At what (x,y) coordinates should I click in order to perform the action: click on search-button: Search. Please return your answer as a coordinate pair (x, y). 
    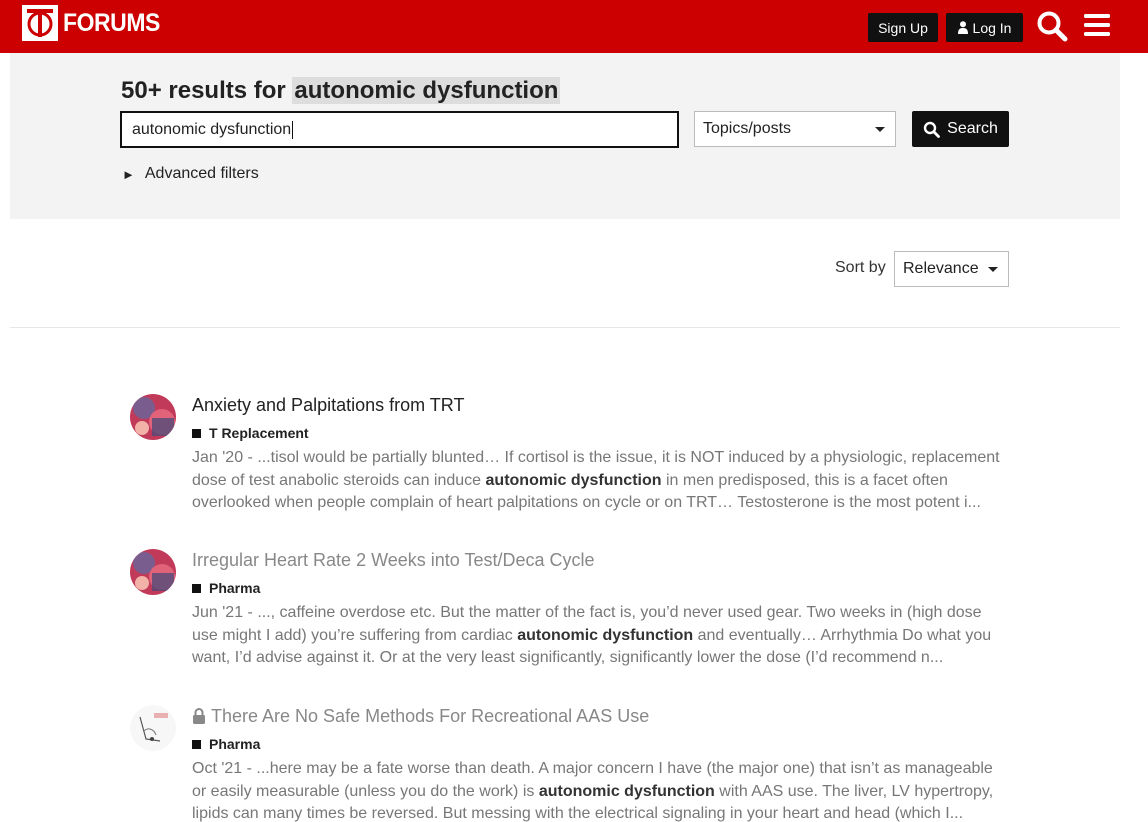
    Looking at the image, I should click on (960, 129).